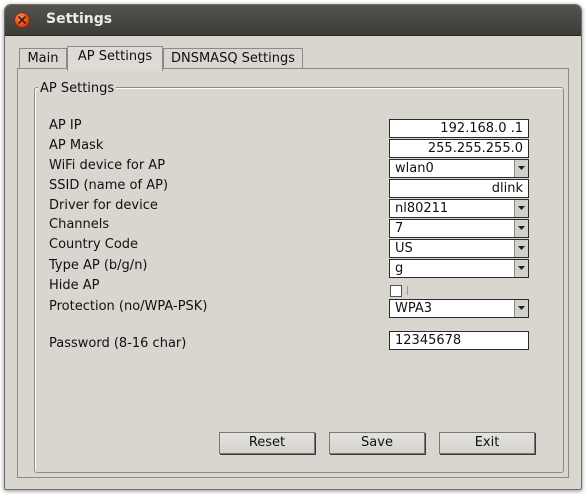  Describe the element at coordinates (459, 208) in the screenshot. I see `driver-select: nl80211` at that location.